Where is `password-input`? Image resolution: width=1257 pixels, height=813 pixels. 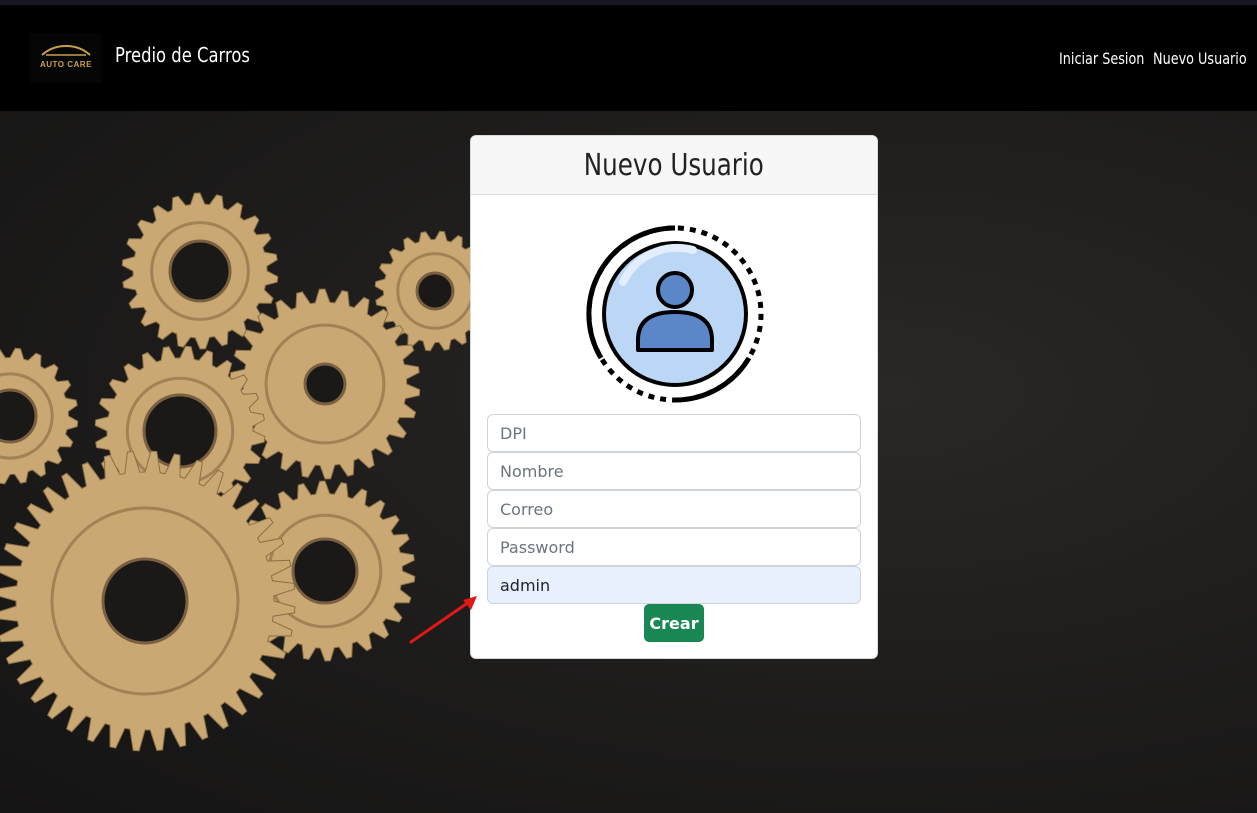
password-input is located at coordinates (674, 547).